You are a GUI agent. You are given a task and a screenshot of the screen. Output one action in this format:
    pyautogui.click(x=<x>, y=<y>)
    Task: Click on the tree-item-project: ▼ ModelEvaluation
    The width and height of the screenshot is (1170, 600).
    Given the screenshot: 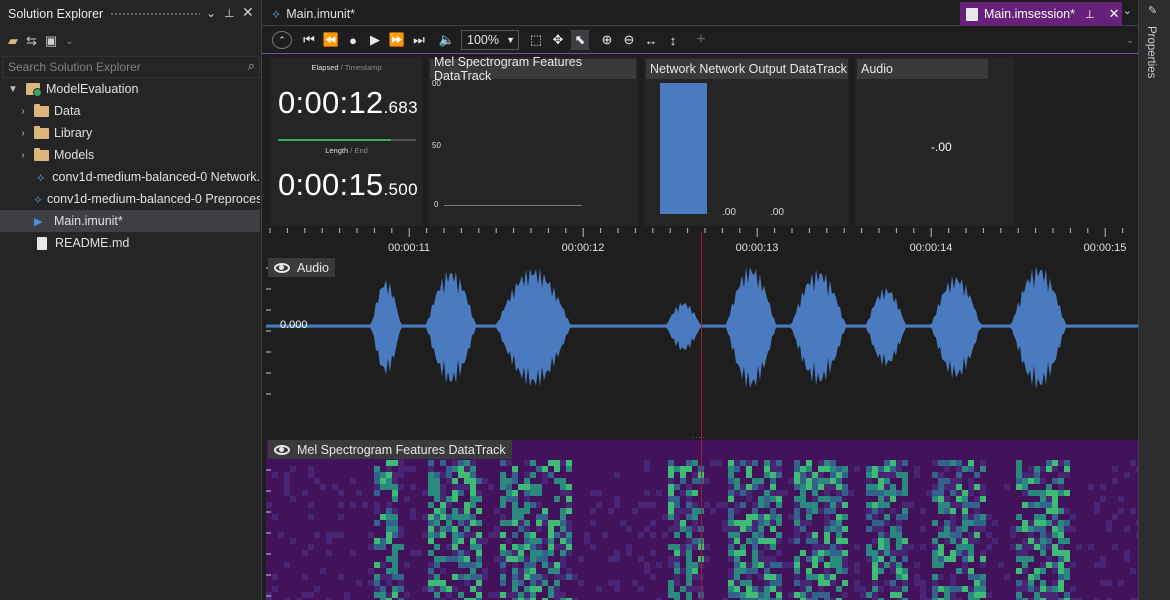 What is the action you would take?
    pyautogui.click(x=130, y=89)
    